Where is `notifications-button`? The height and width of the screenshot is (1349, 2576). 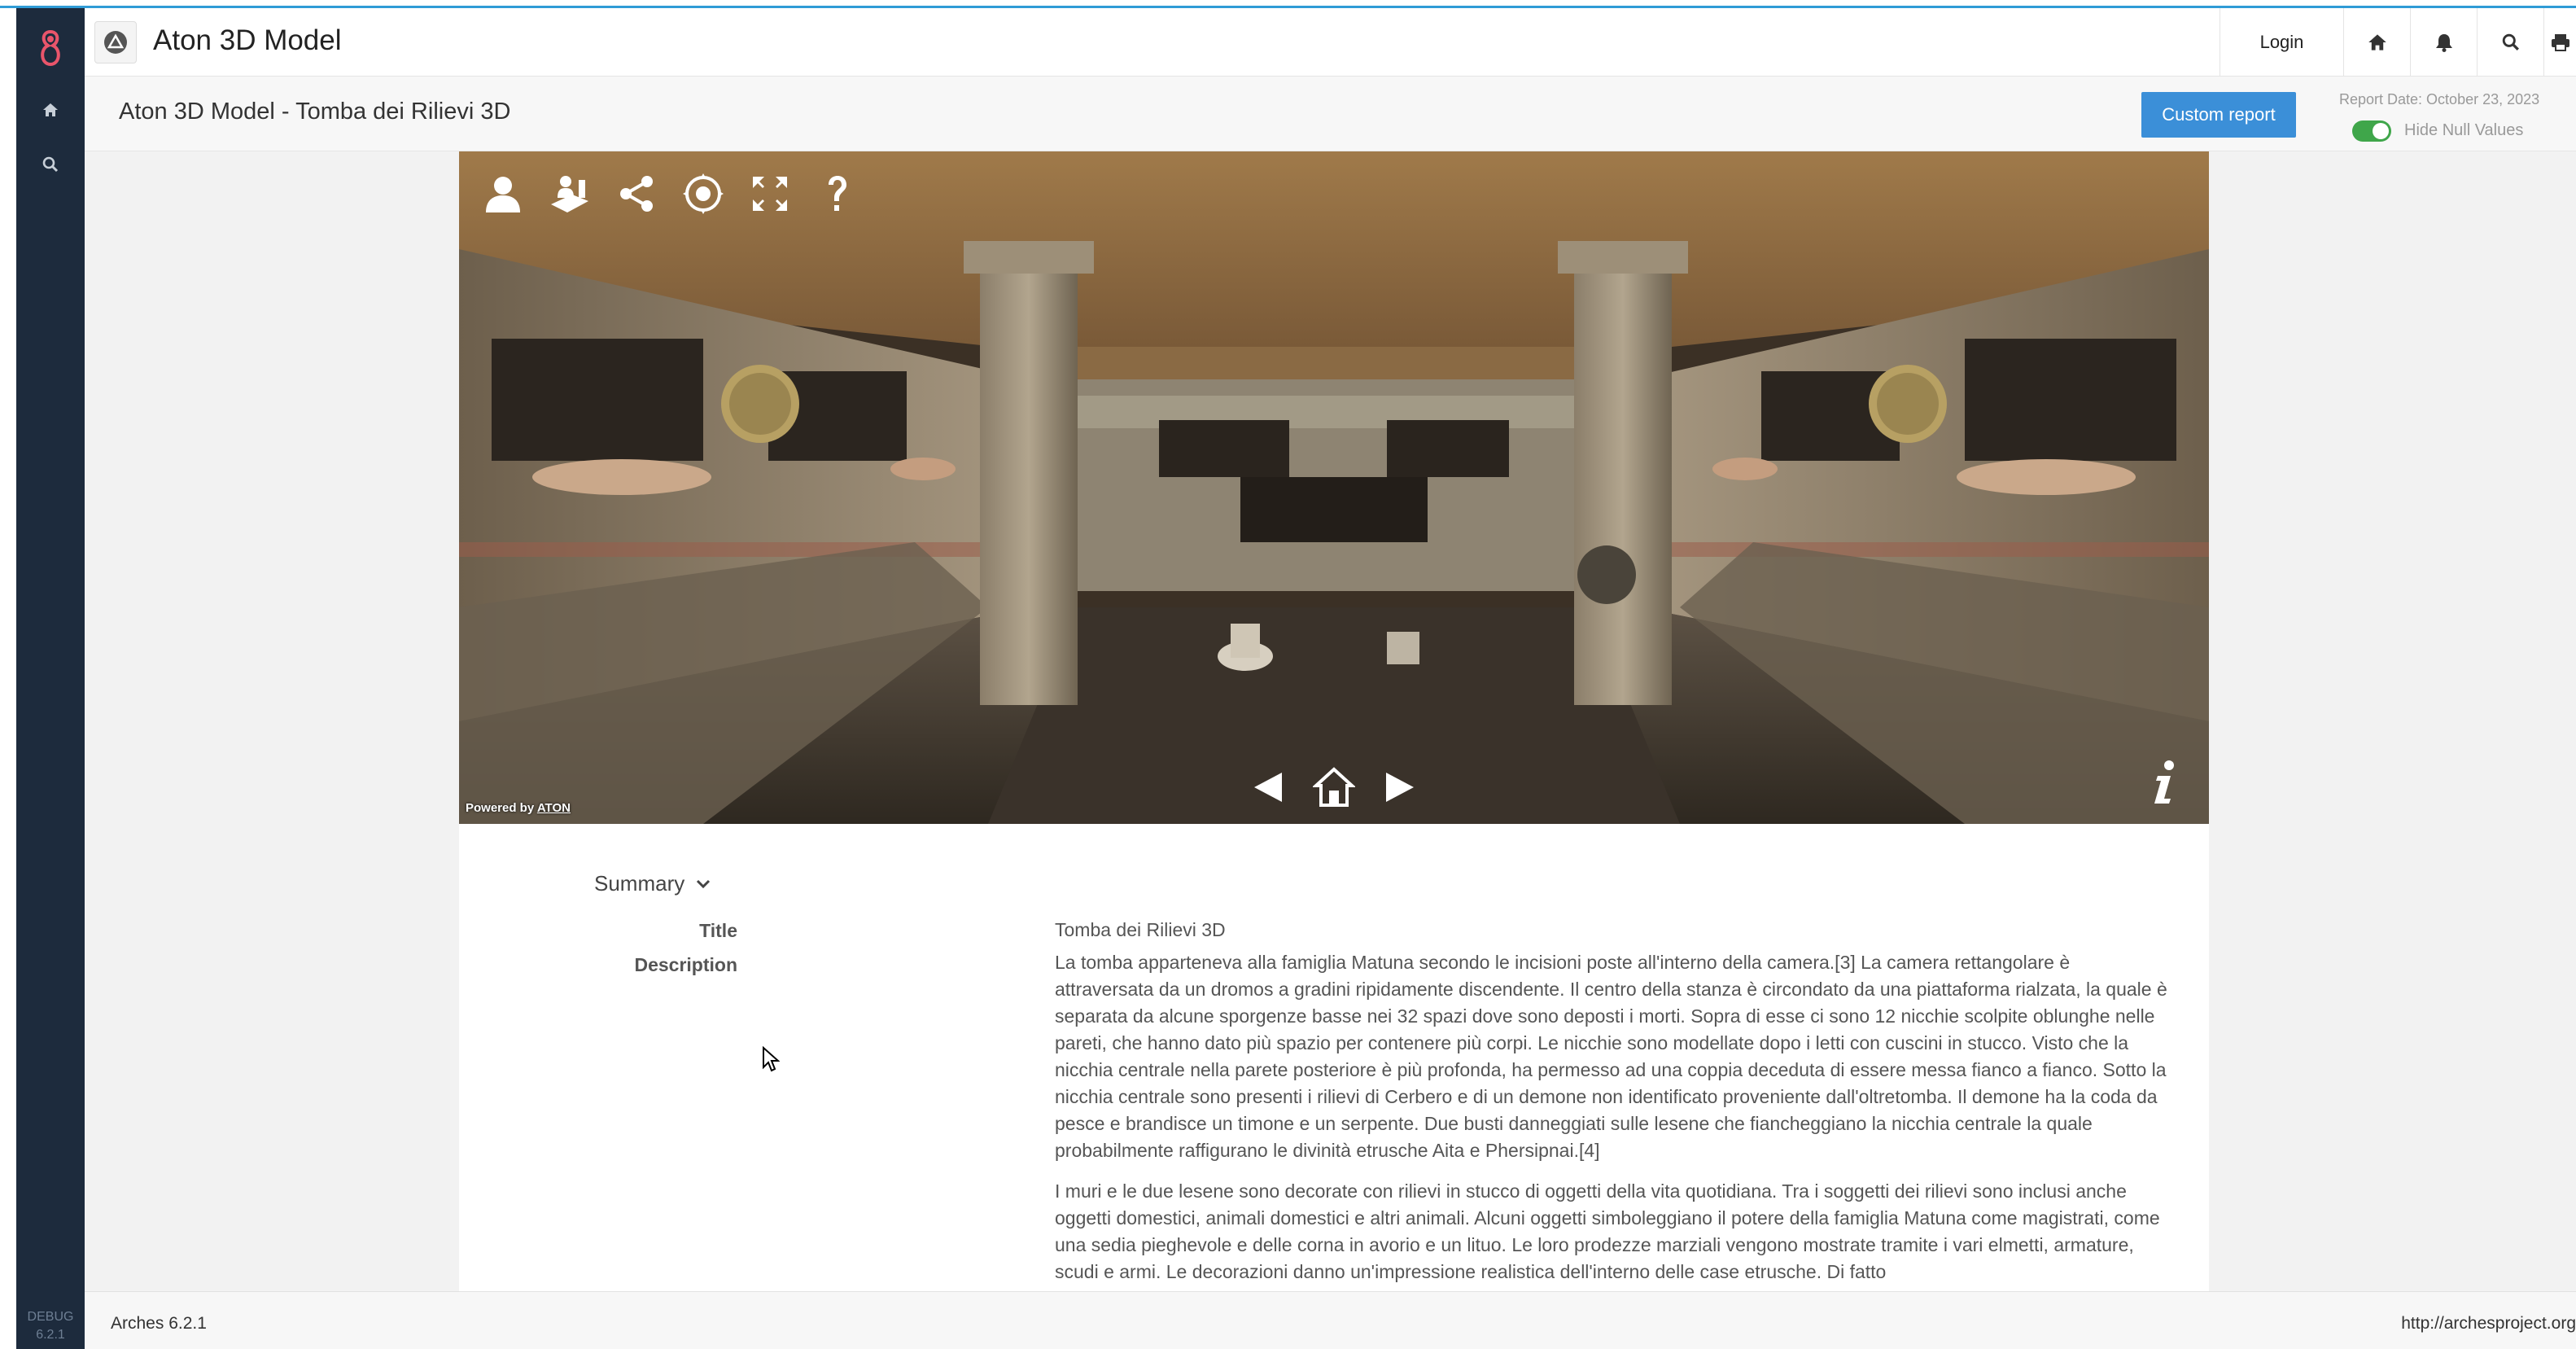
notifications-button is located at coordinates (2443, 42).